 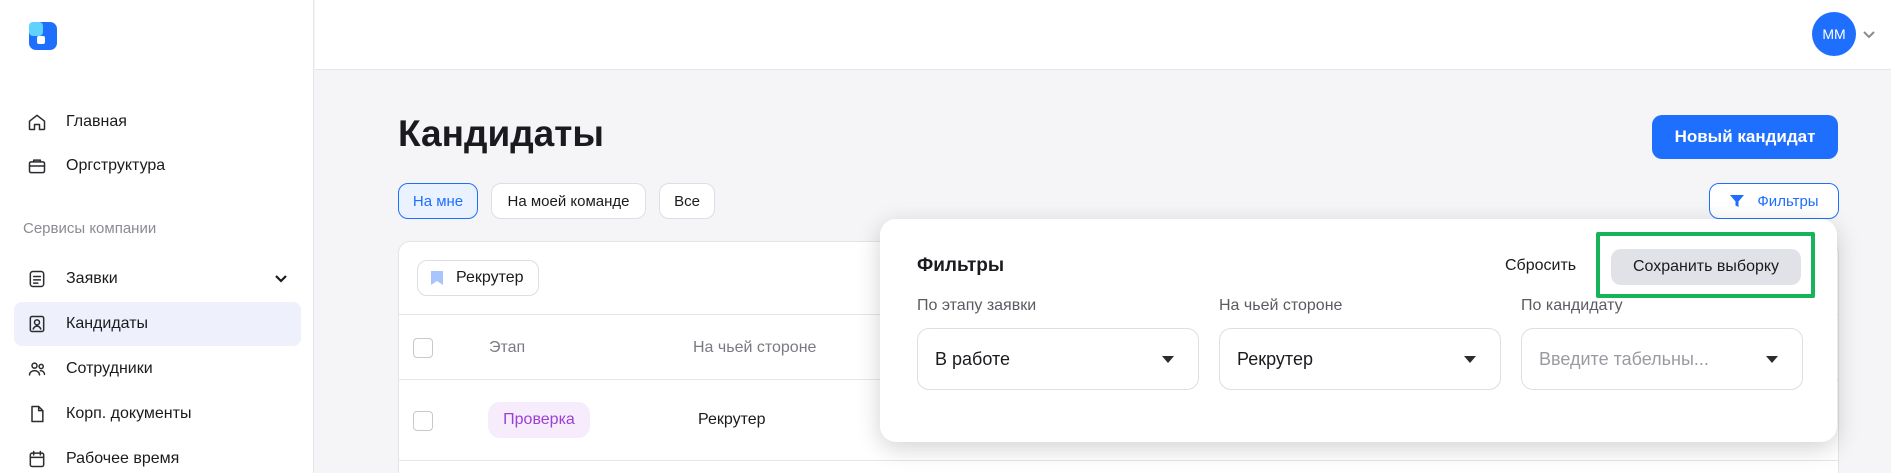 What do you see at coordinates (1118, 460) in the screenshot?
I see `divider` at bounding box center [1118, 460].